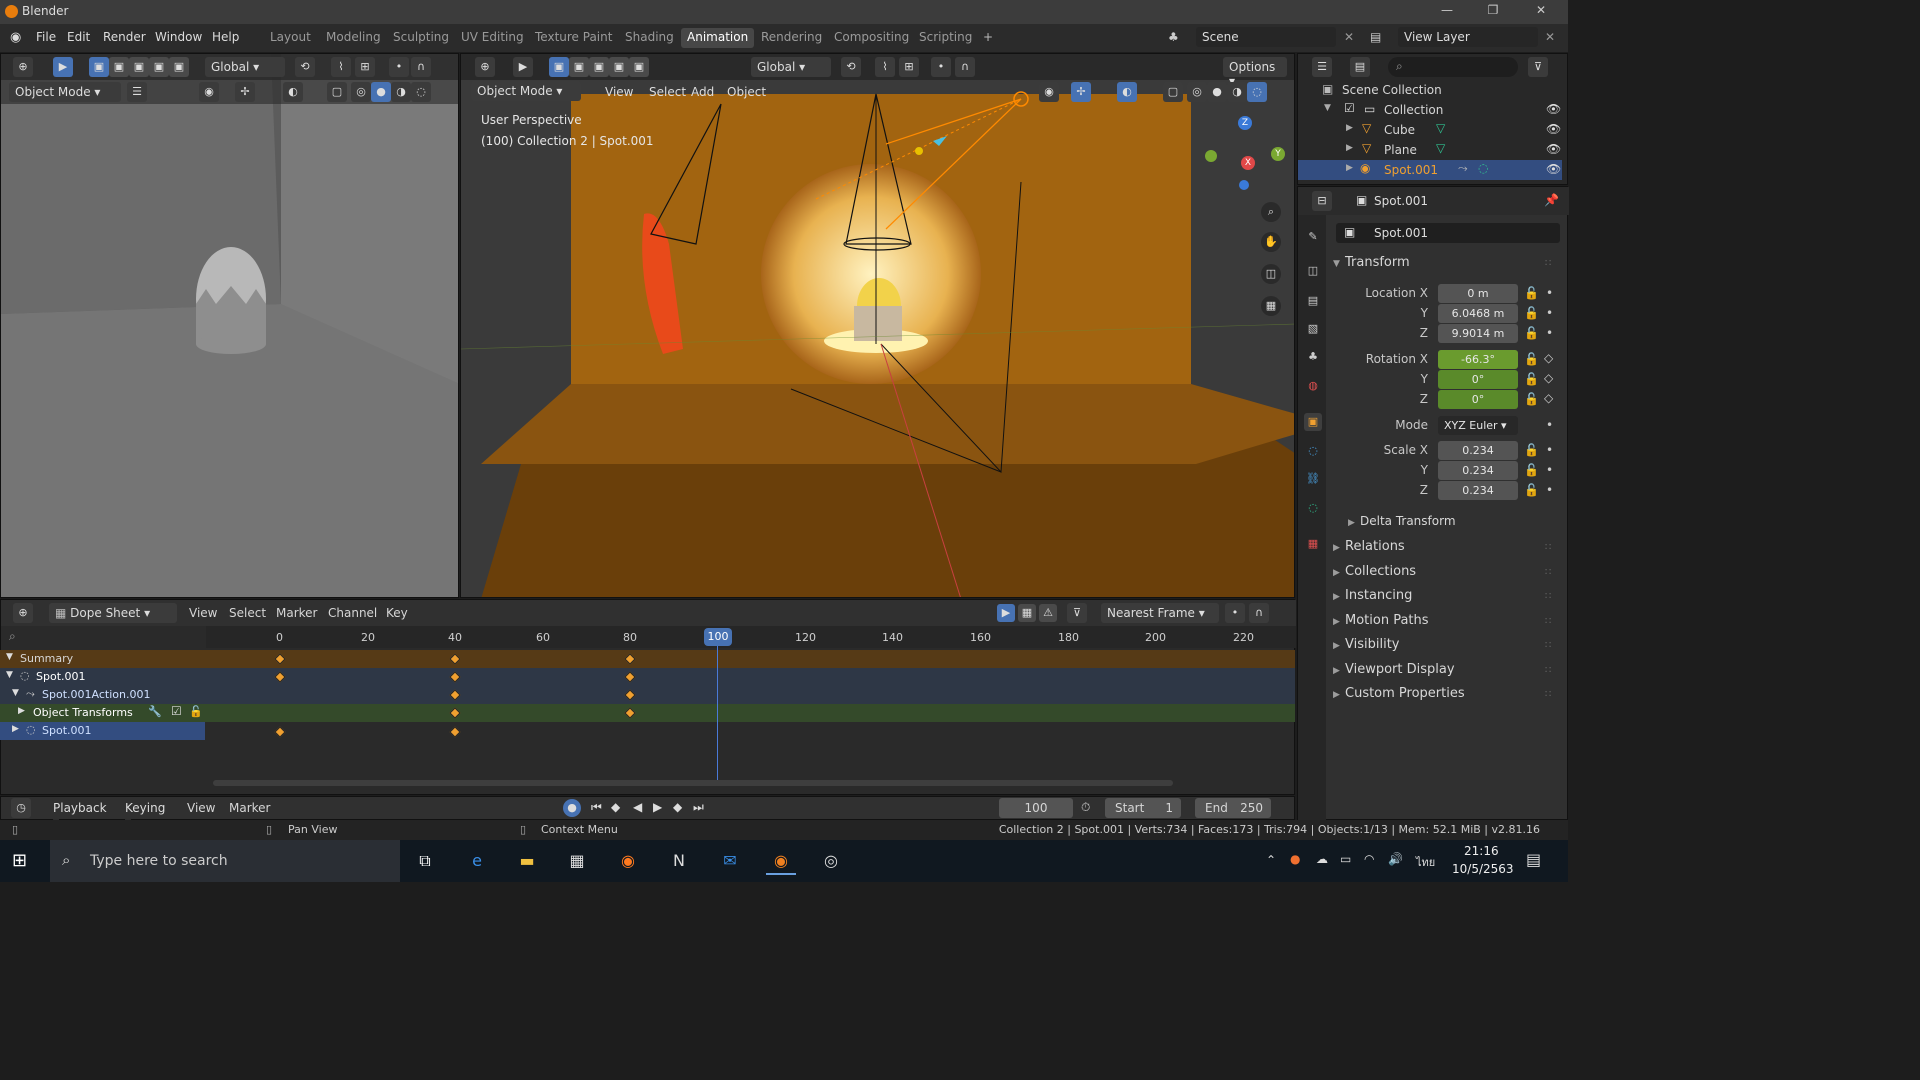  Describe the element at coordinates (1244, 185) in the screenshot. I see `gizmo-neg-z` at that location.